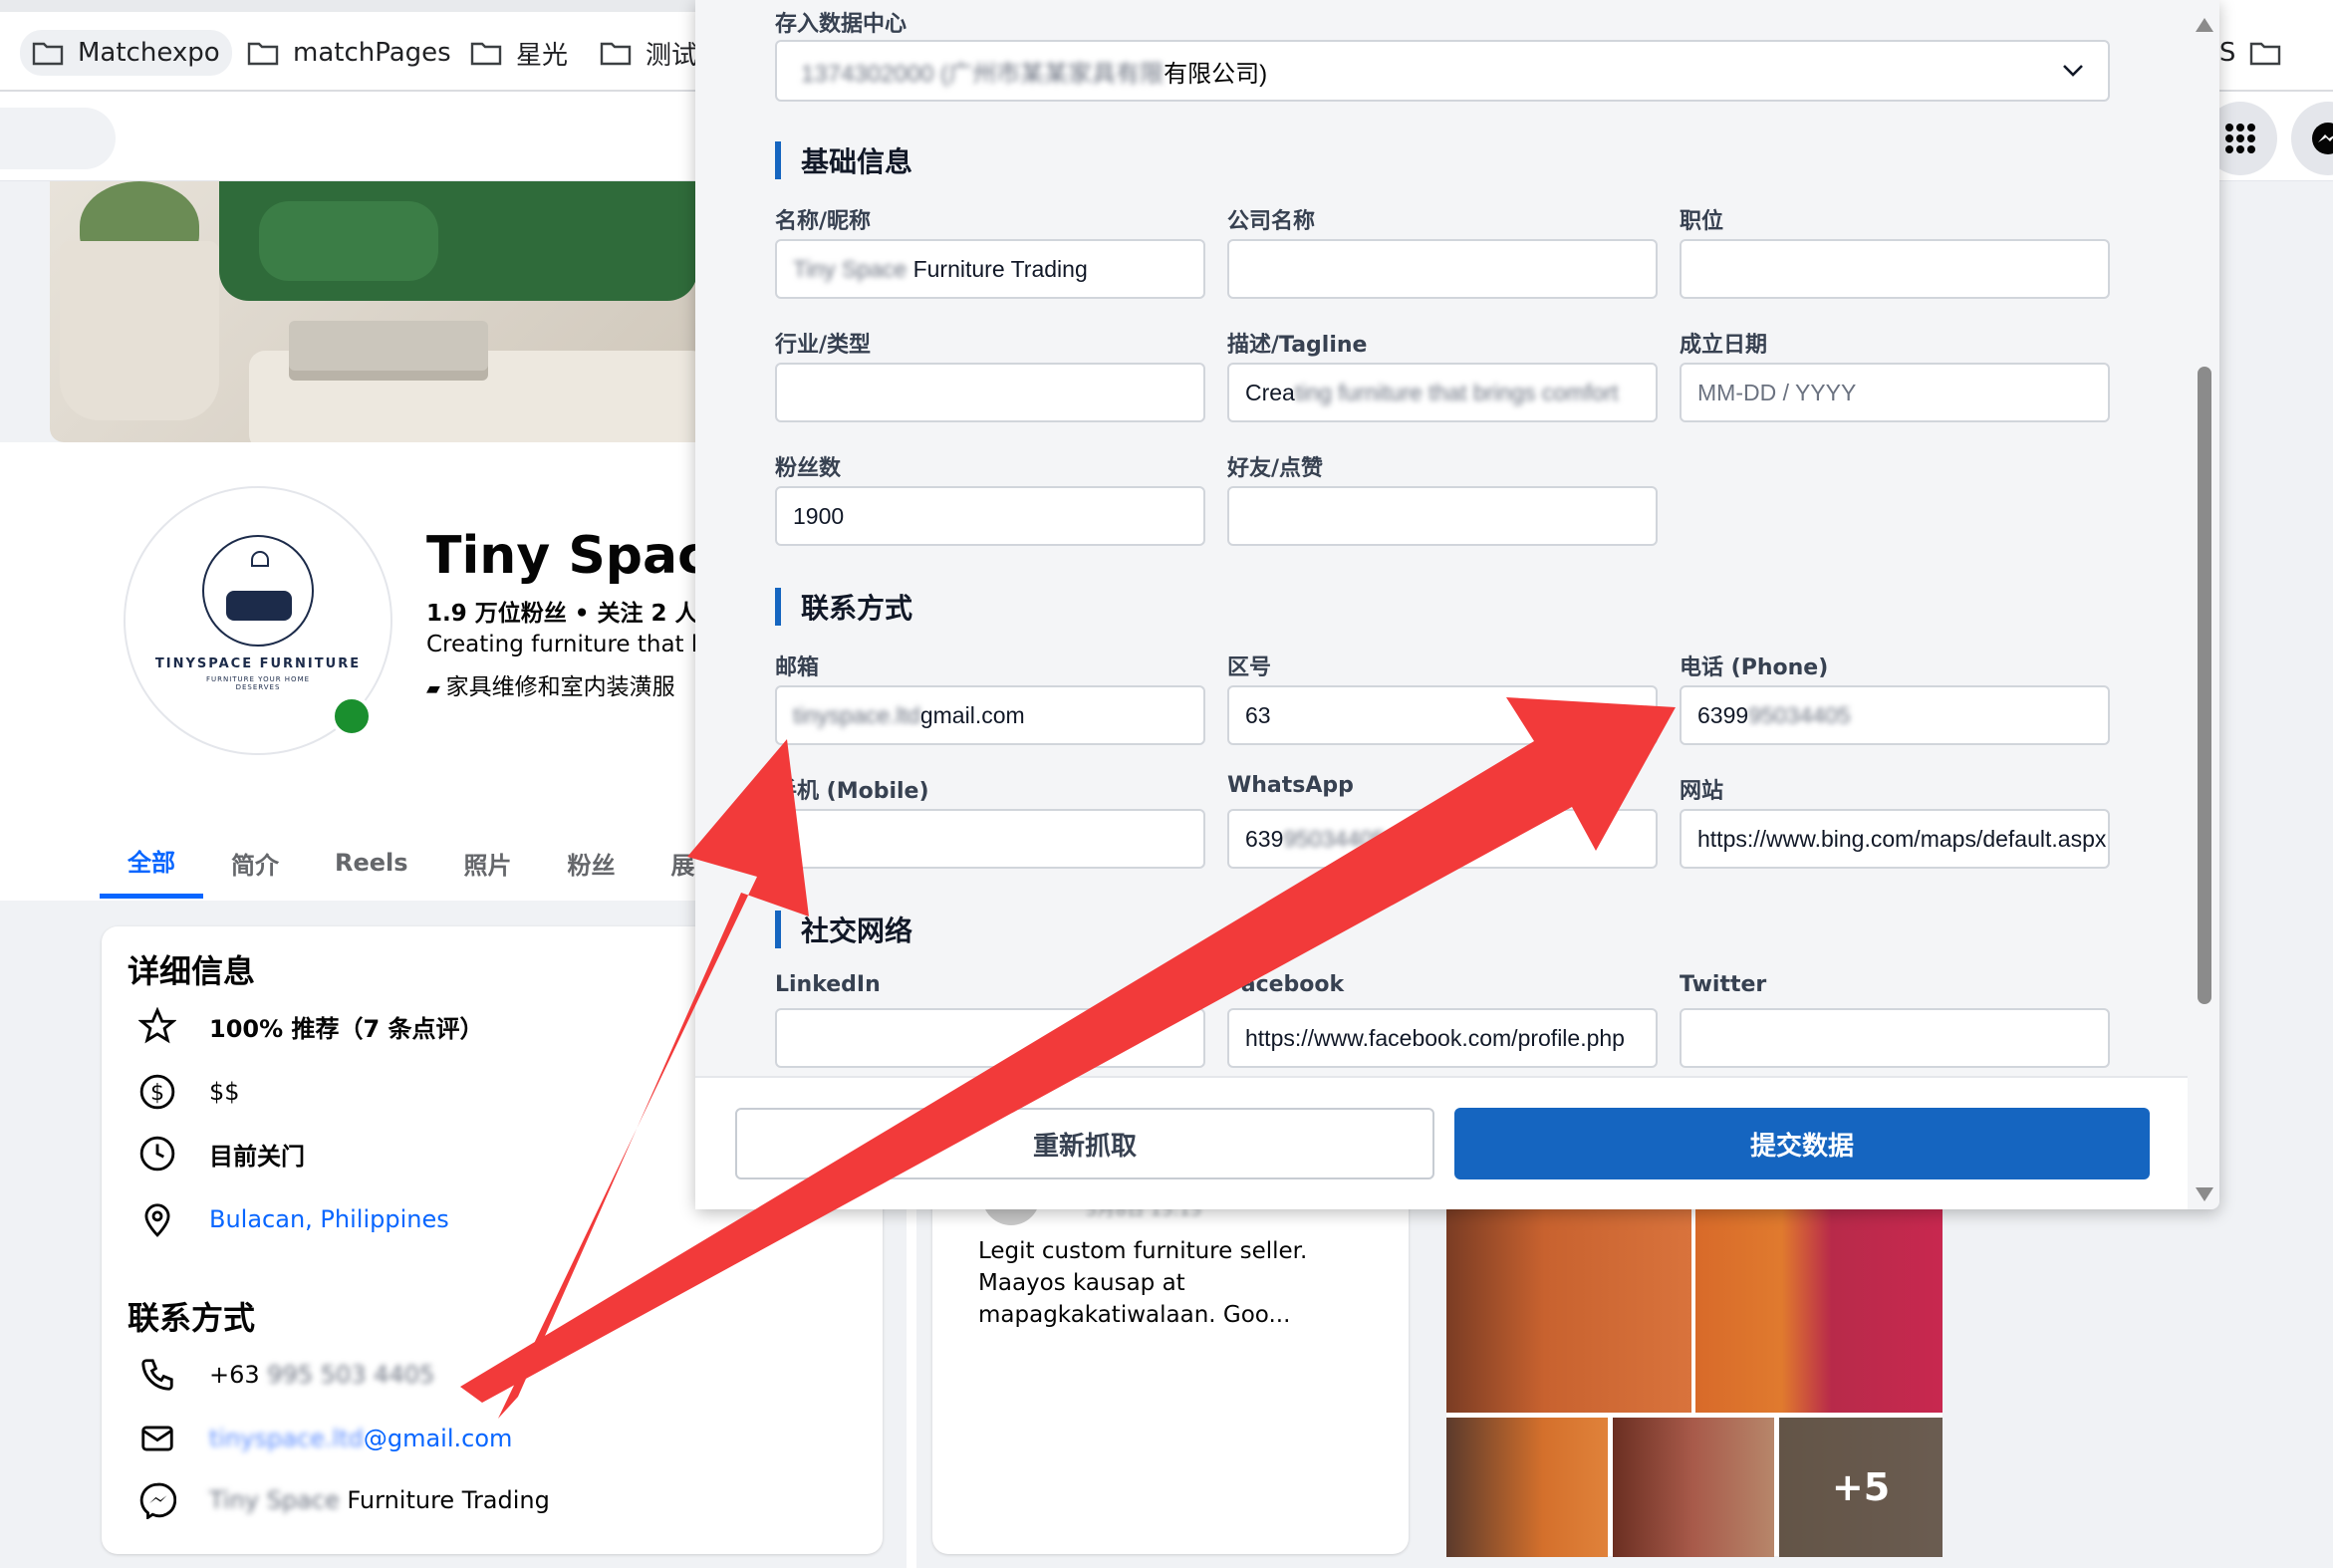 The height and width of the screenshot is (1568, 2333). I want to click on tab-all: 全部, so click(152, 863).